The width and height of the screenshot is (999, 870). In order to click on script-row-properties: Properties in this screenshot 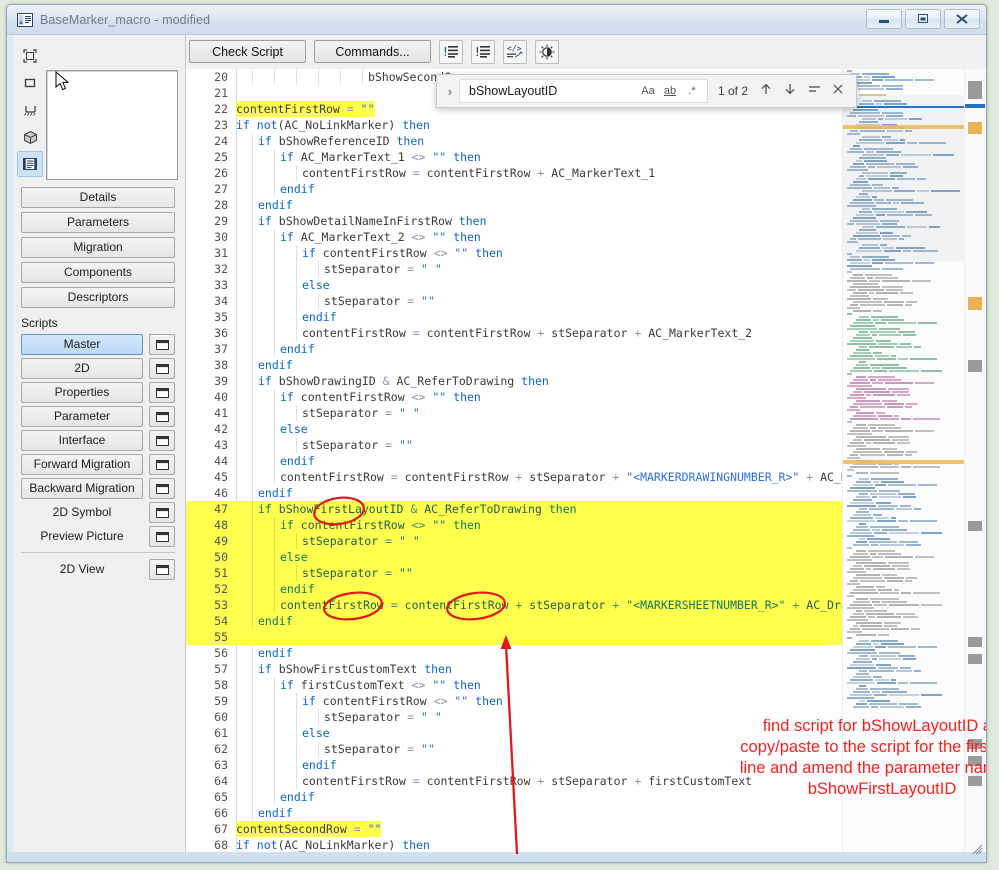, I will do `click(98, 392)`.